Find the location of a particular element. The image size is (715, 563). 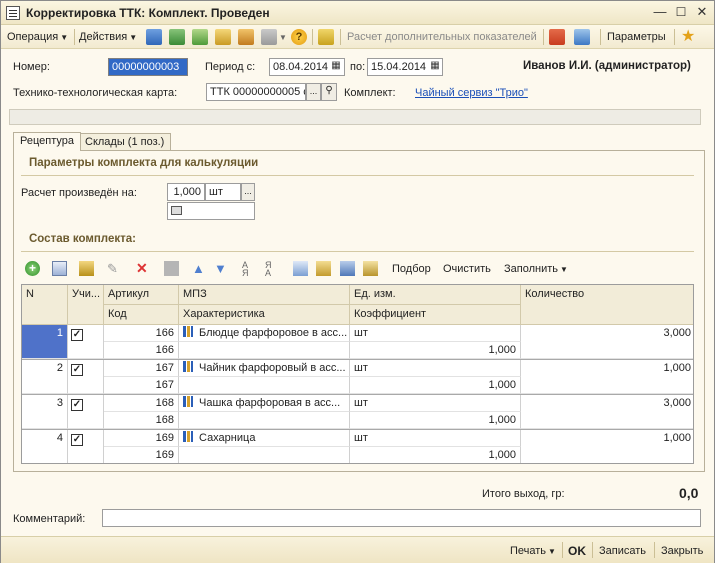

clipboard-icon is located at coordinates (370, 268).